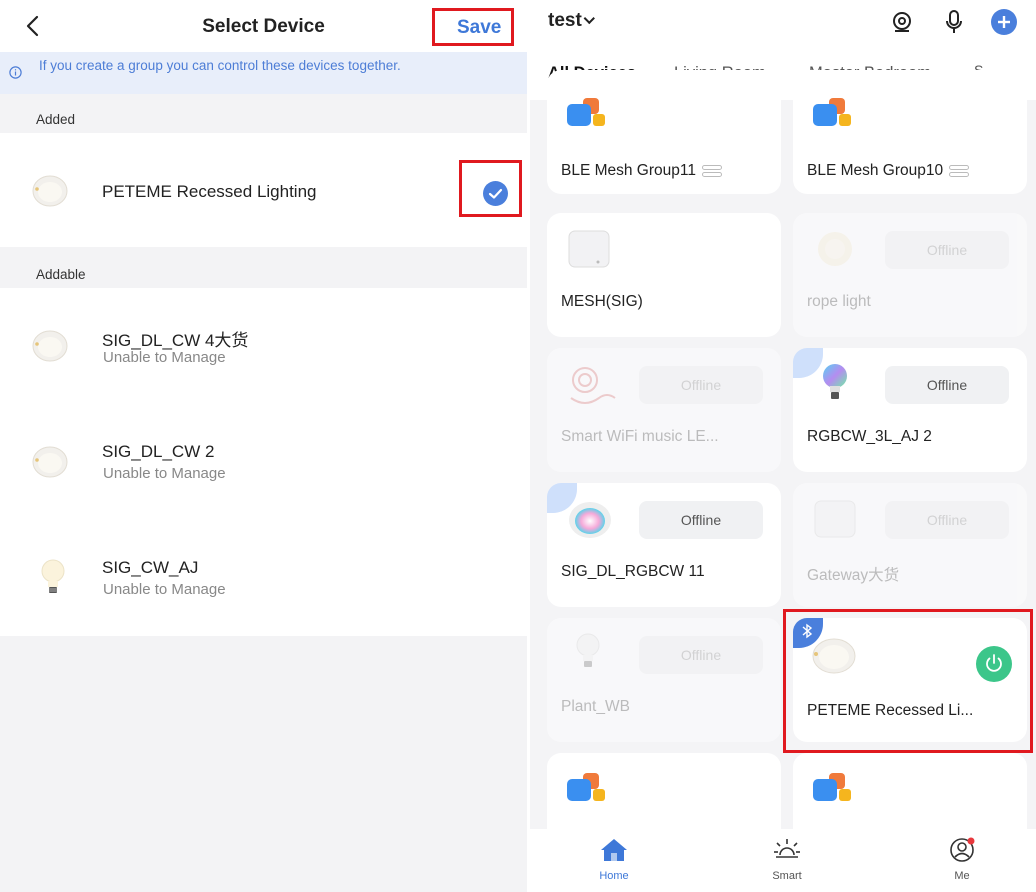  I want to click on sun-icon, so click(787, 848).